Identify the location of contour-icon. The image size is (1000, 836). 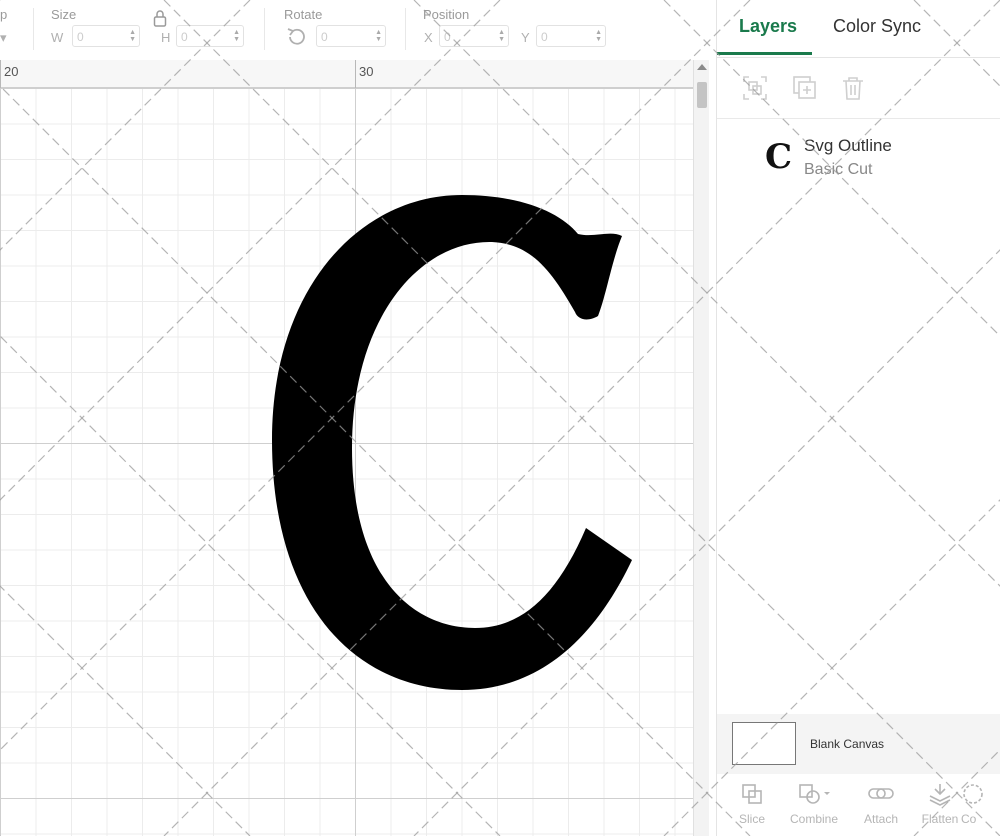
(973, 794).